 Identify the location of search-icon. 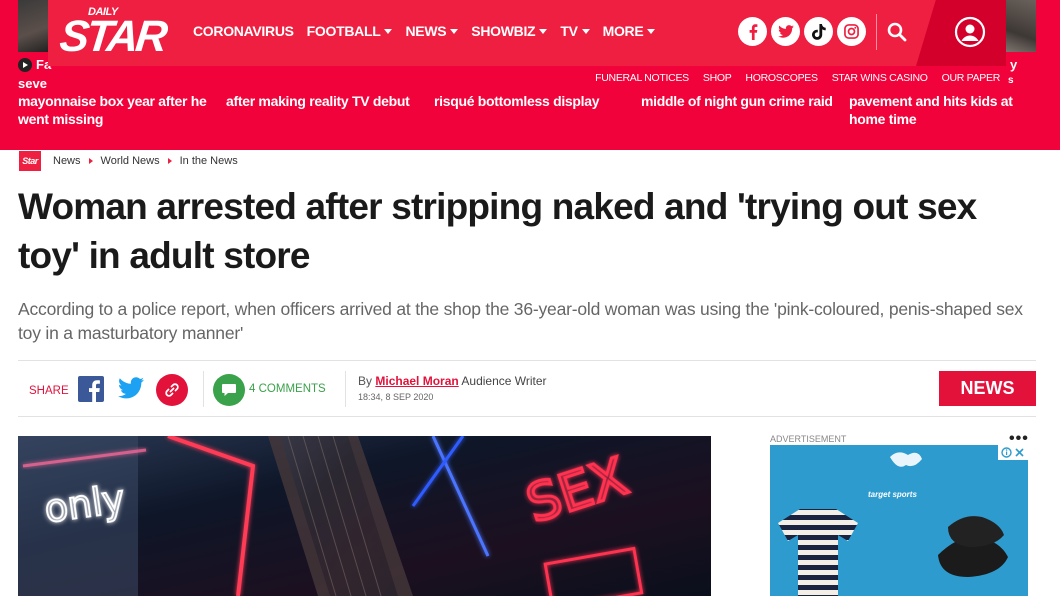
(897, 32).